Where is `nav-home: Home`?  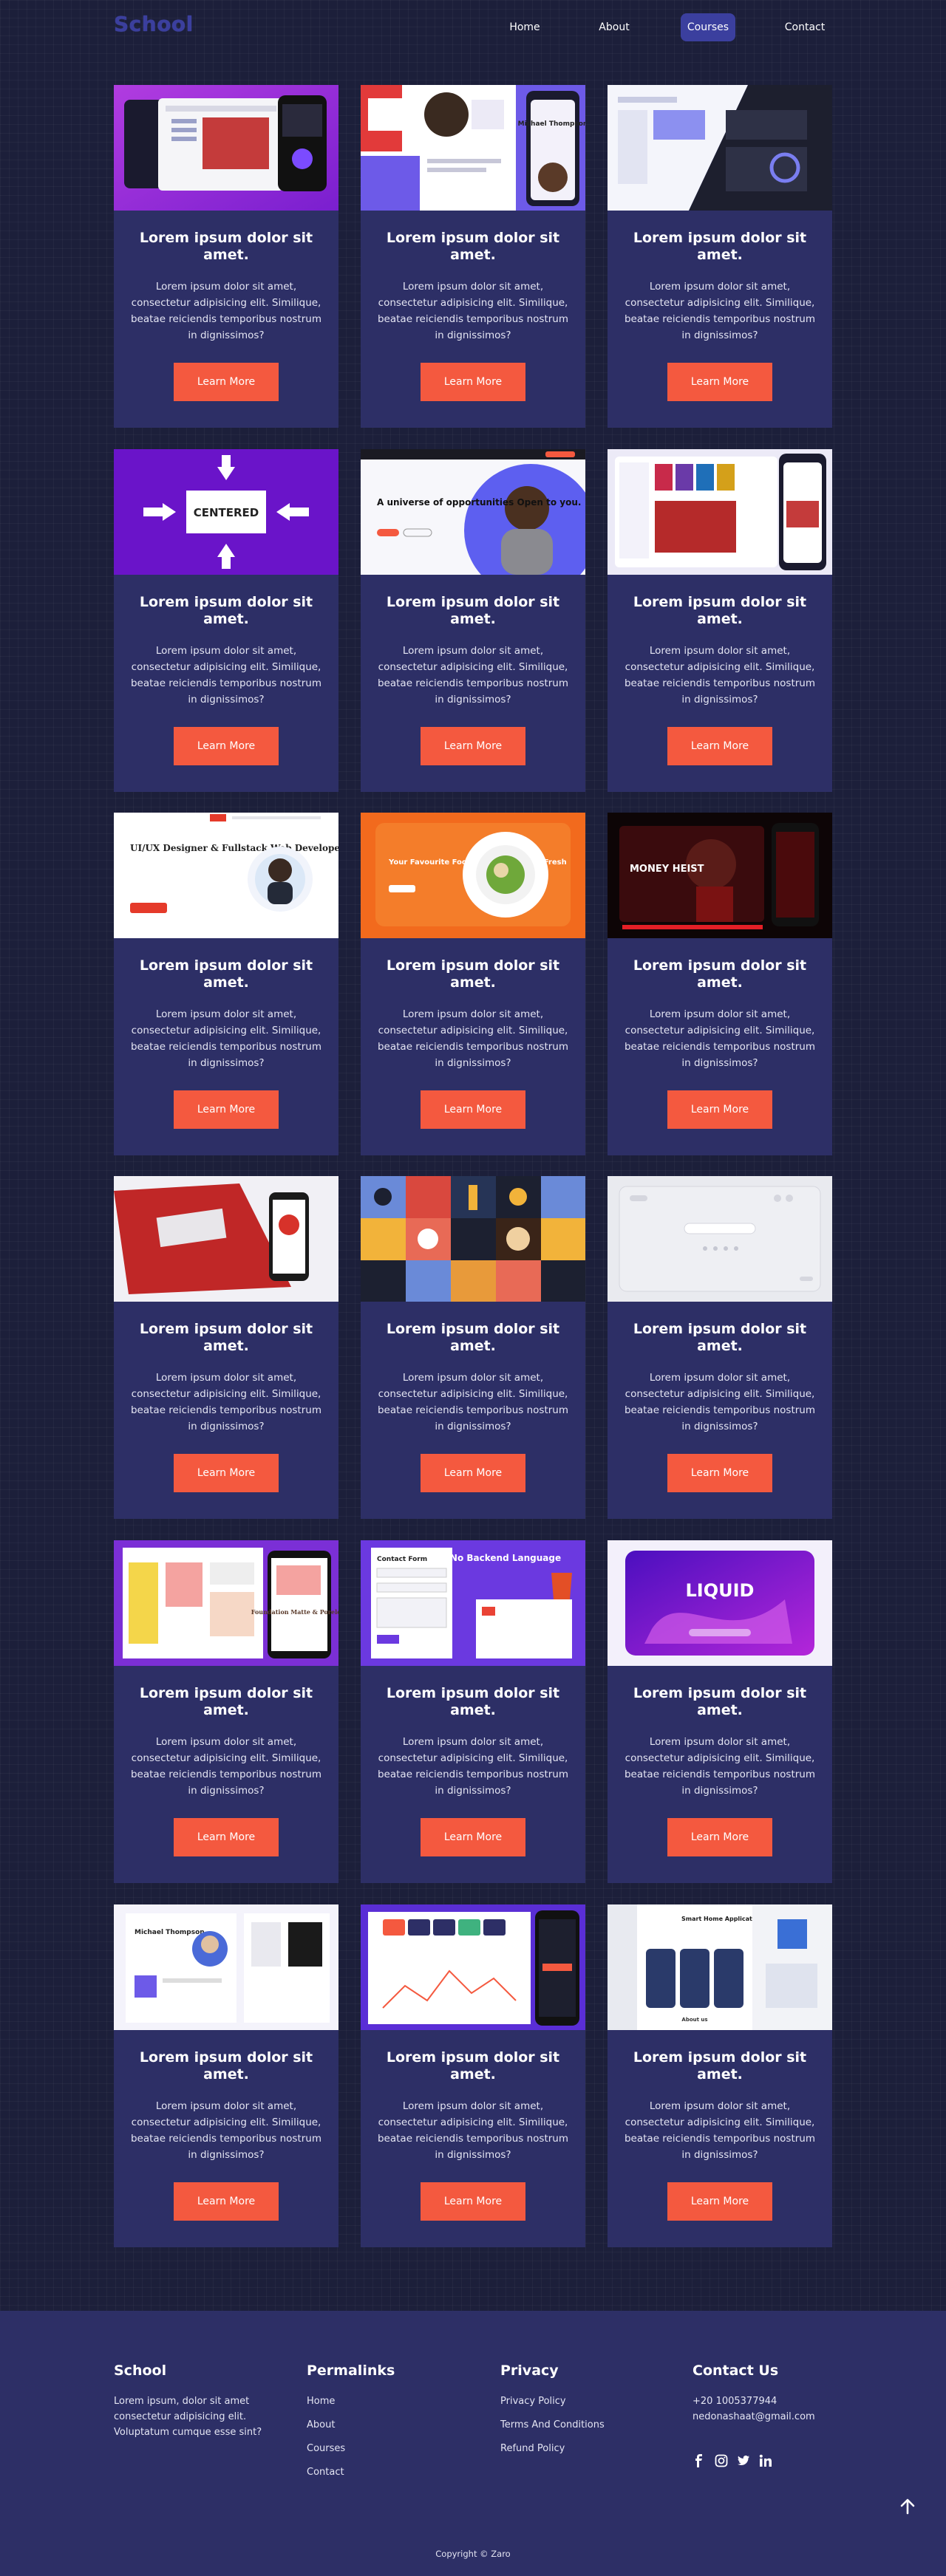 nav-home: Home is located at coordinates (524, 27).